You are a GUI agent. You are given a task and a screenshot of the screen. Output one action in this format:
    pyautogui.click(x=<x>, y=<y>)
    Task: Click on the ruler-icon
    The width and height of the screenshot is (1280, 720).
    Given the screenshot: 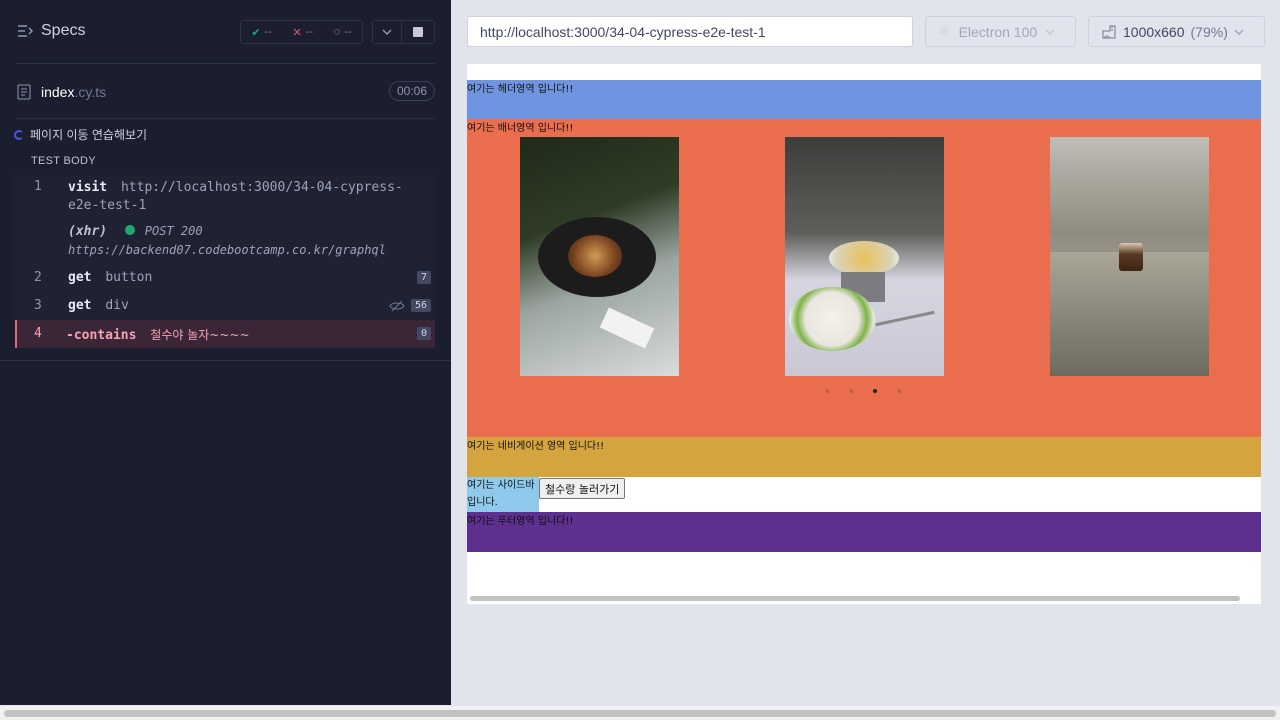 What is the action you would take?
    pyautogui.click(x=1109, y=31)
    